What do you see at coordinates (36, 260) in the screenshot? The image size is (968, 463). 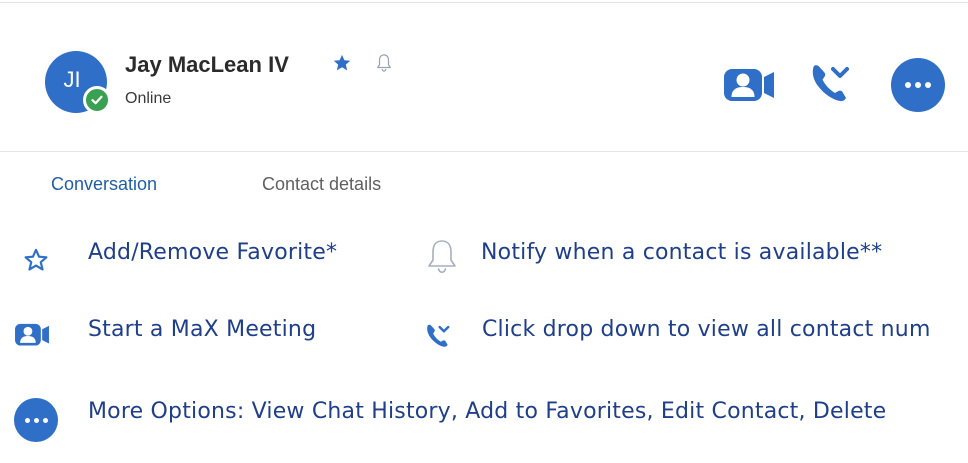 I see `star-outline-icon` at bounding box center [36, 260].